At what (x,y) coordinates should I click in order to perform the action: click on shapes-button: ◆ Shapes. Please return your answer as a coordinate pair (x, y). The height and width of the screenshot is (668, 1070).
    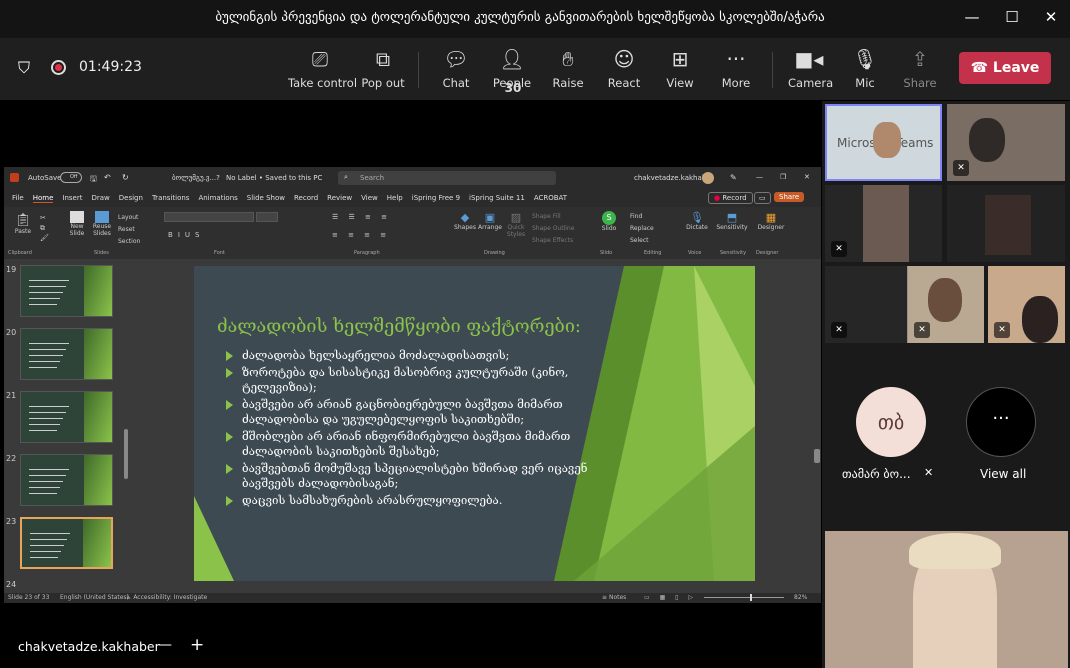
    Looking at the image, I should click on (465, 221).